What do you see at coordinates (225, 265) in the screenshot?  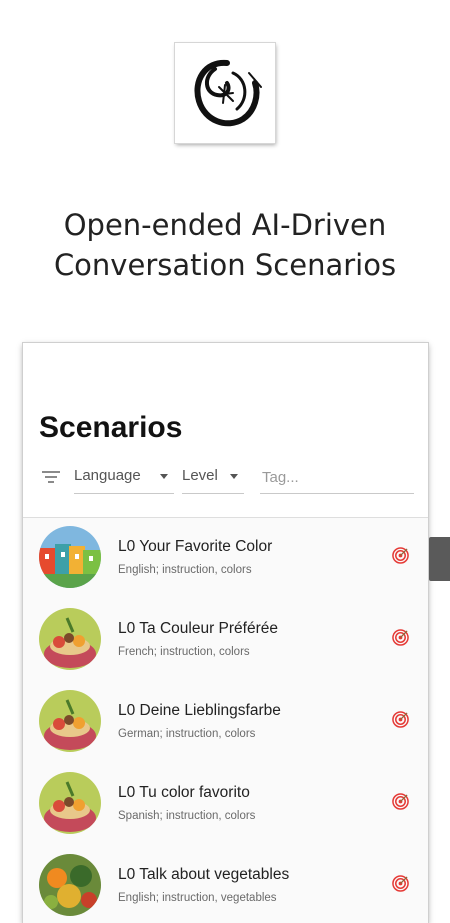 I see `headline-line-2: Conversation Scenarios` at bounding box center [225, 265].